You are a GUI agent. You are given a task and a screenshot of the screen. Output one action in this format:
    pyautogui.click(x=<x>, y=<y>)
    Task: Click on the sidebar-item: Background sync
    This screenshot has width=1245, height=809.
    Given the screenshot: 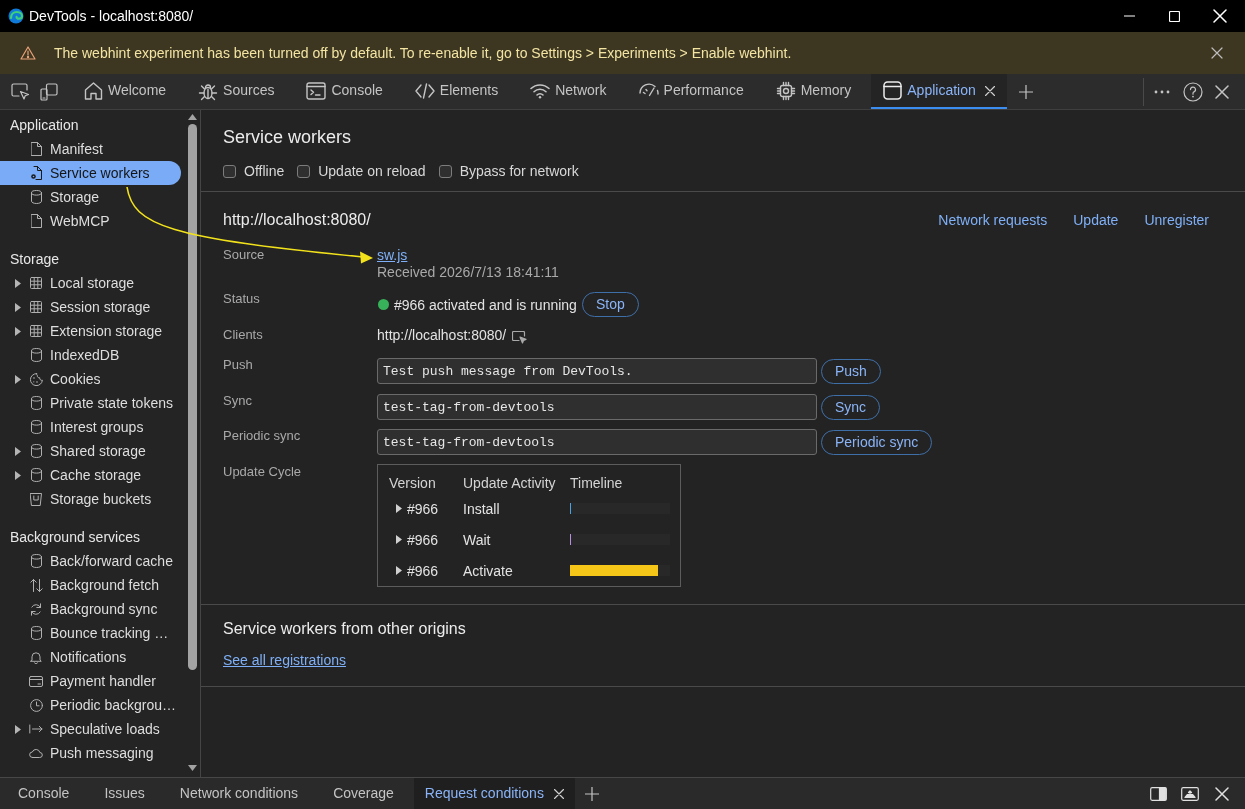 What is the action you would take?
    pyautogui.click(x=90, y=609)
    